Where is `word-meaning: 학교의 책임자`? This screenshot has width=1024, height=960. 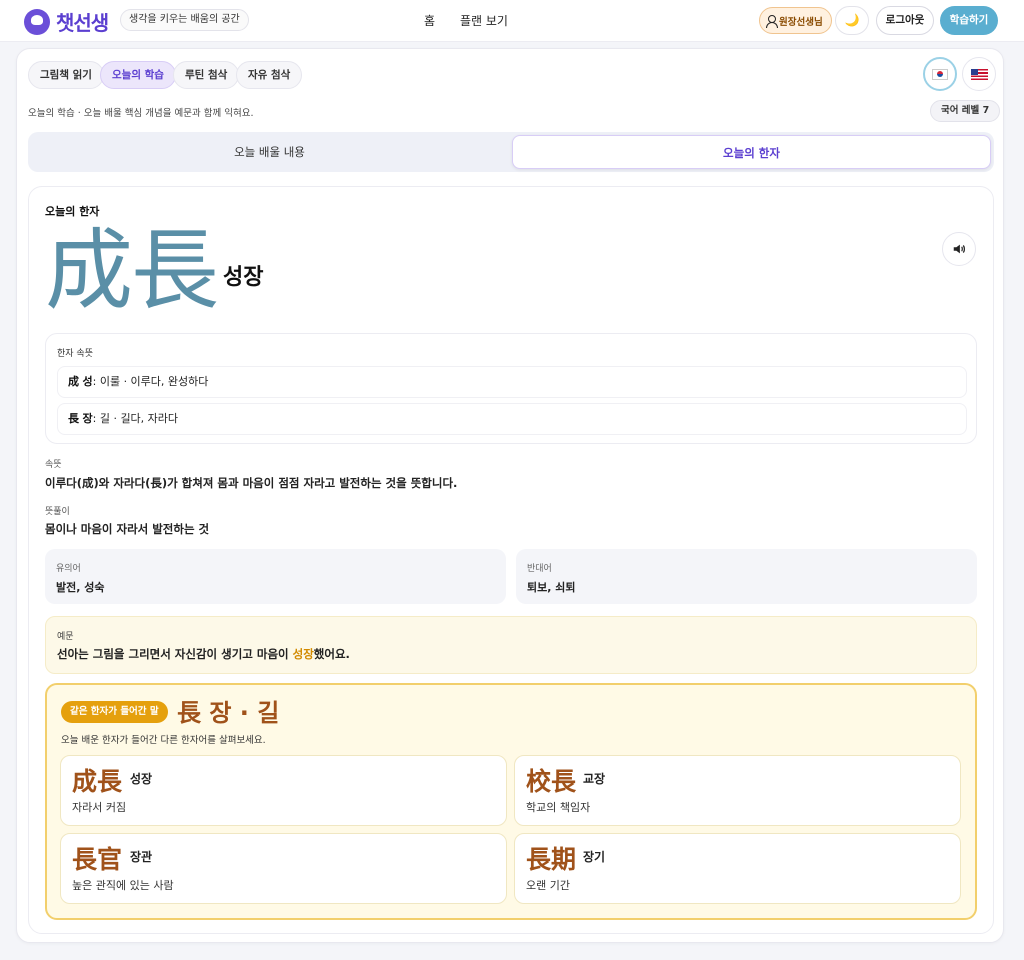 word-meaning: 학교의 책임자 is located at coordinates (558, 807).